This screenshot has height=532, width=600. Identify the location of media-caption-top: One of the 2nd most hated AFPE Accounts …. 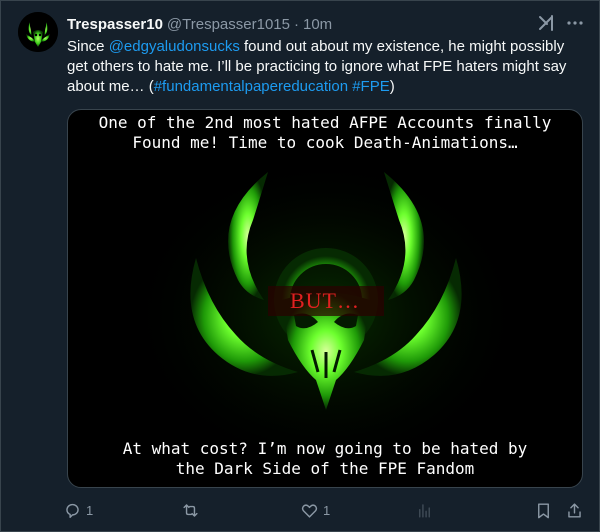
(325, 133).